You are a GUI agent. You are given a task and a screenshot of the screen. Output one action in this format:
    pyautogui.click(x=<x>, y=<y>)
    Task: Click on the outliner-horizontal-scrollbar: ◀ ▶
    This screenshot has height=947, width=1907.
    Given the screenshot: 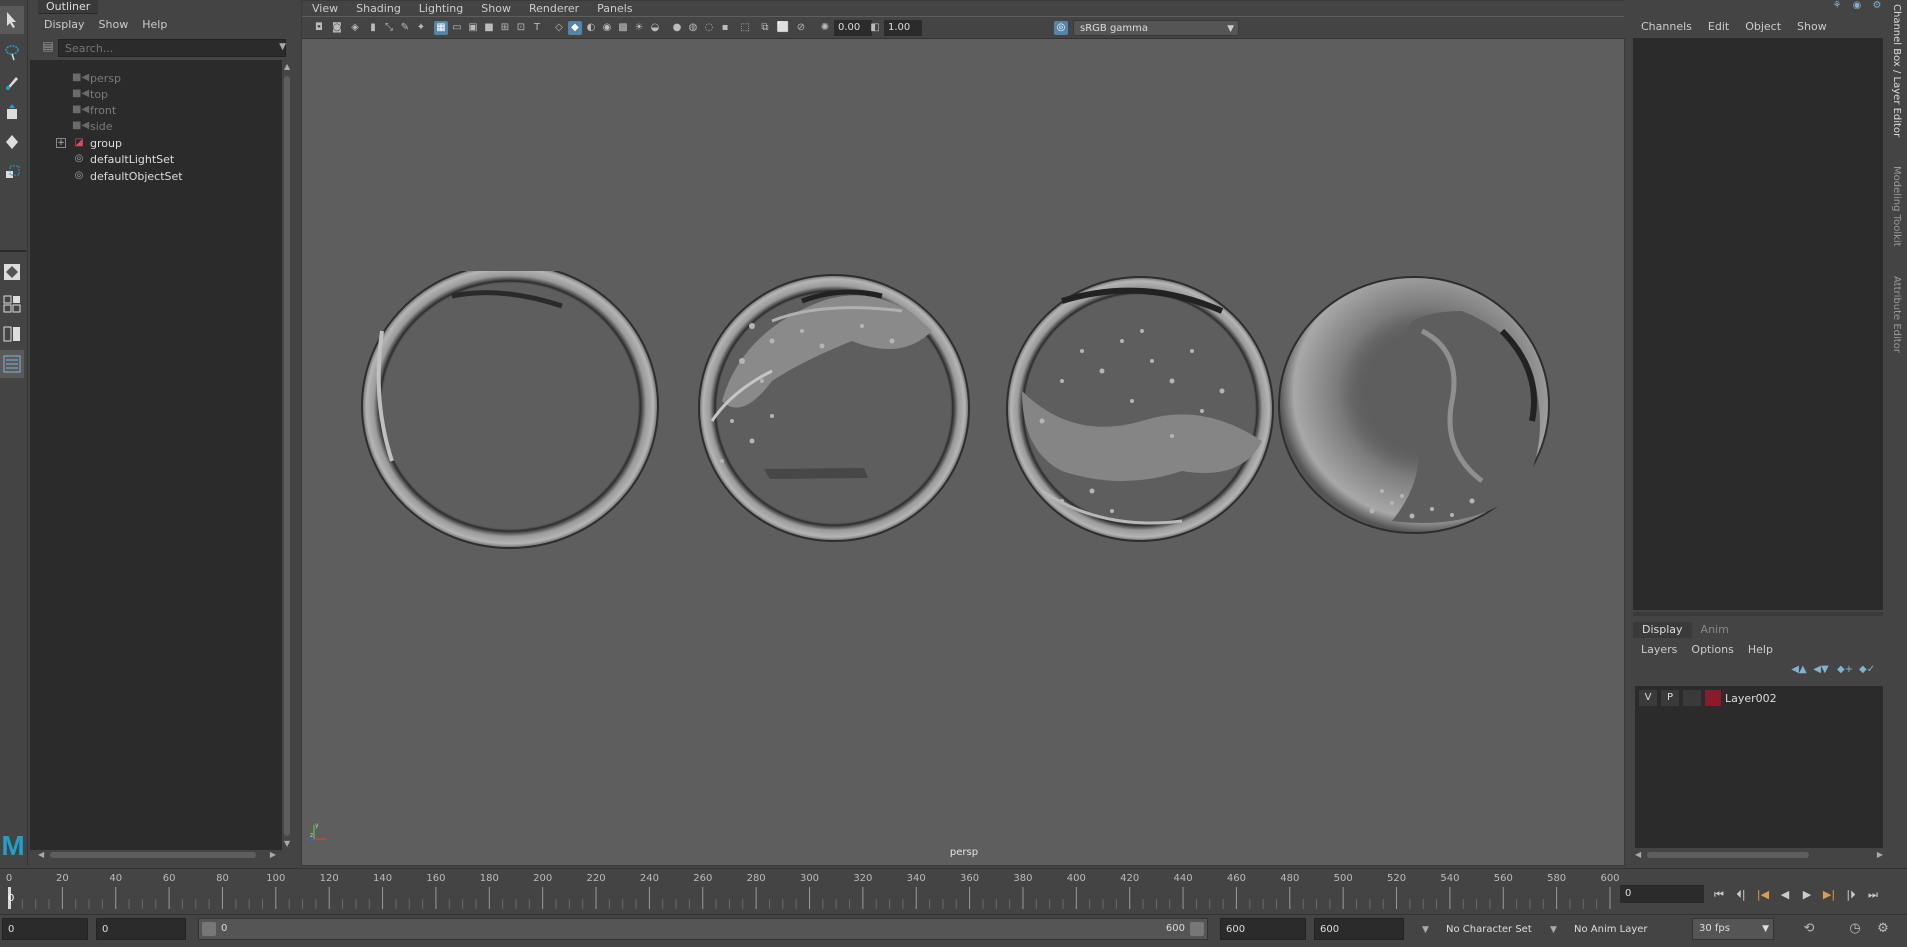 What is the action you would take?
    pyautogui.click(x=157, y=855)
    